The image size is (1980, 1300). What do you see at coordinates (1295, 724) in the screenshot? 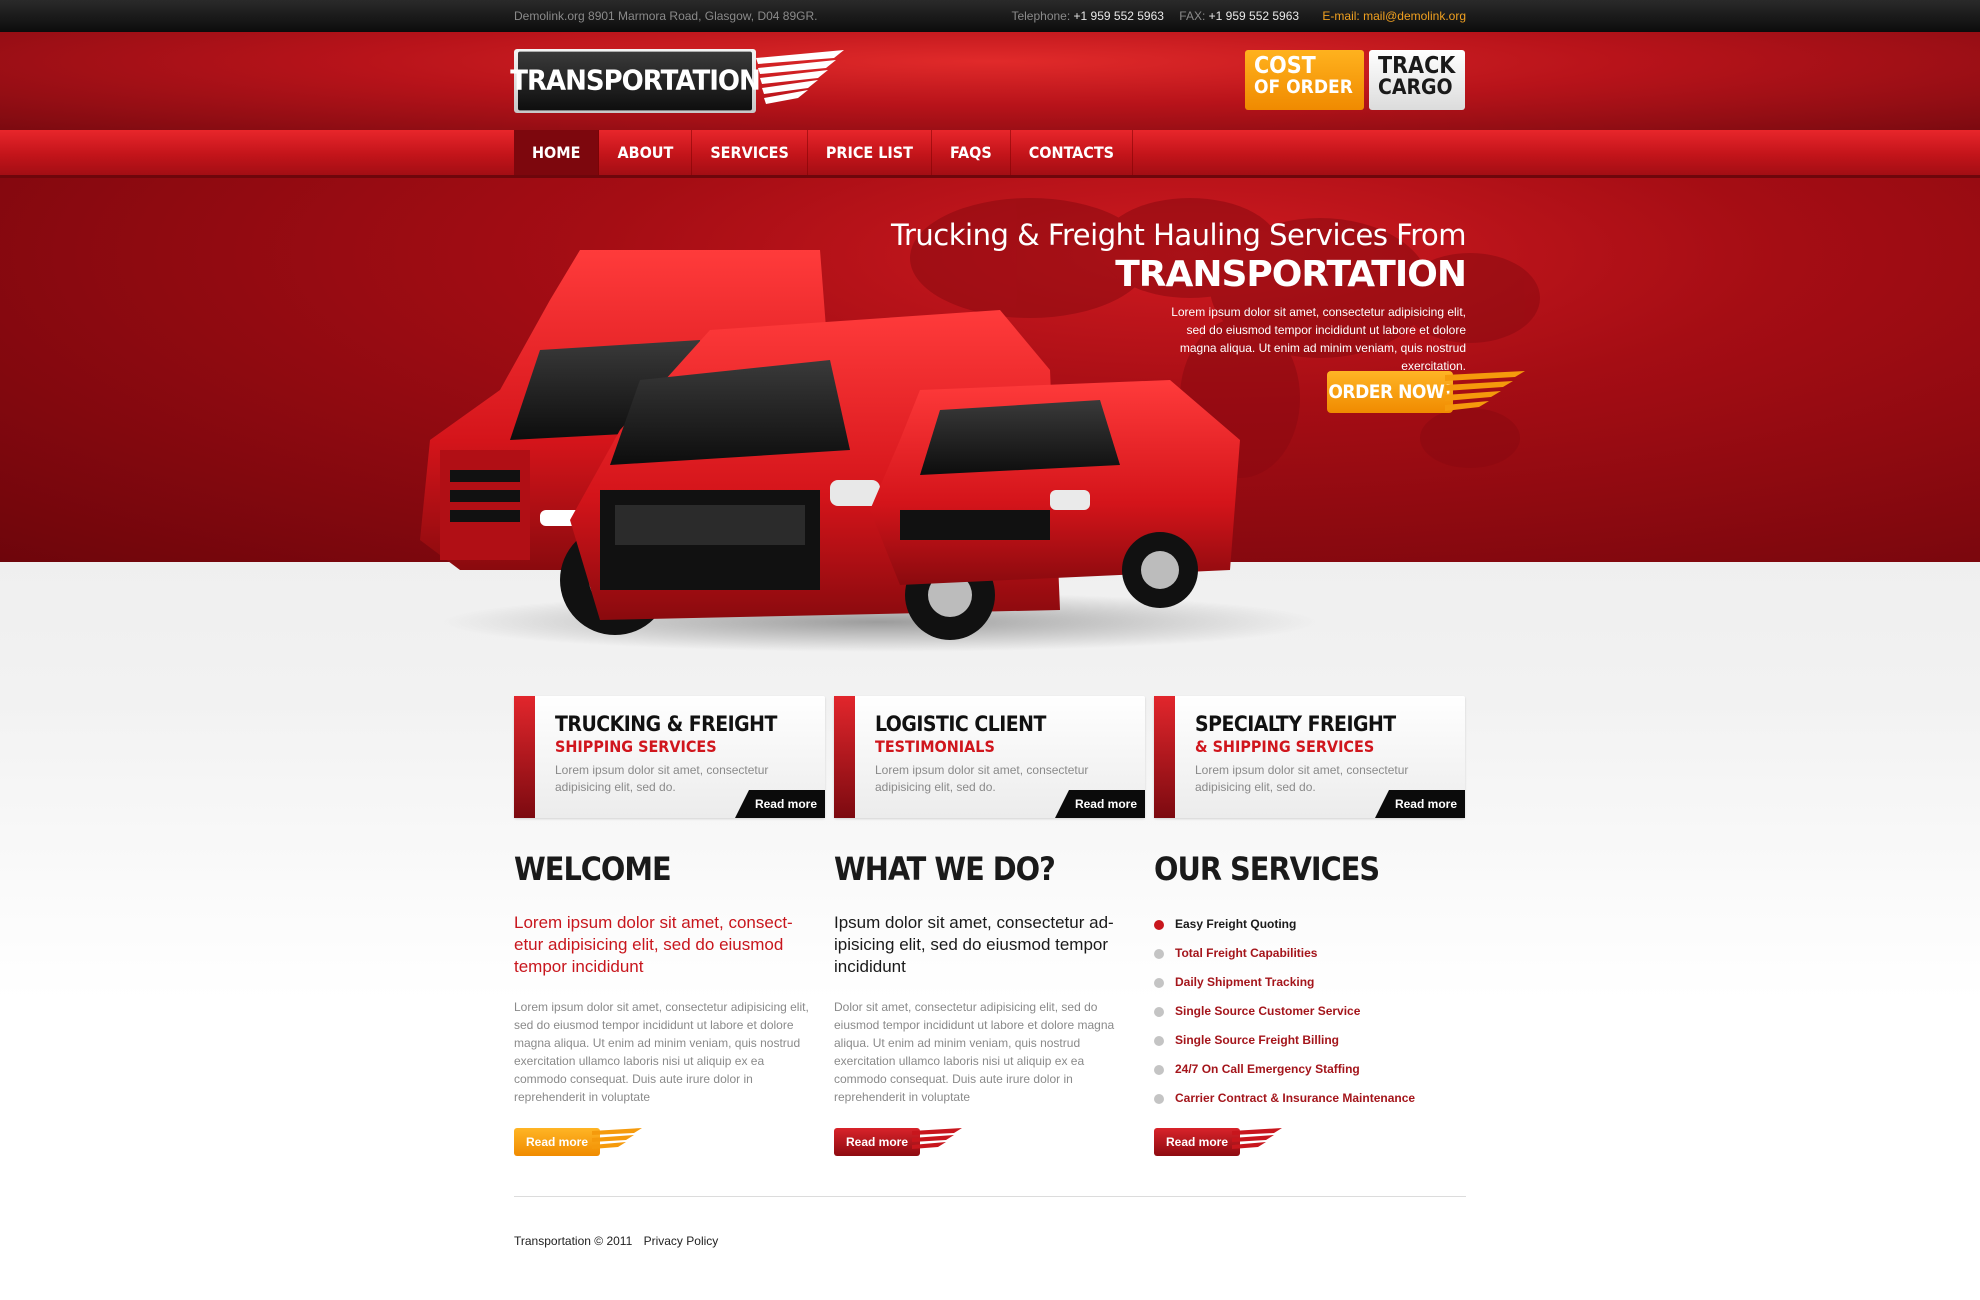
I see `box-title: SPECIALTY FREIGHT` at bounding box center [1295, 724].